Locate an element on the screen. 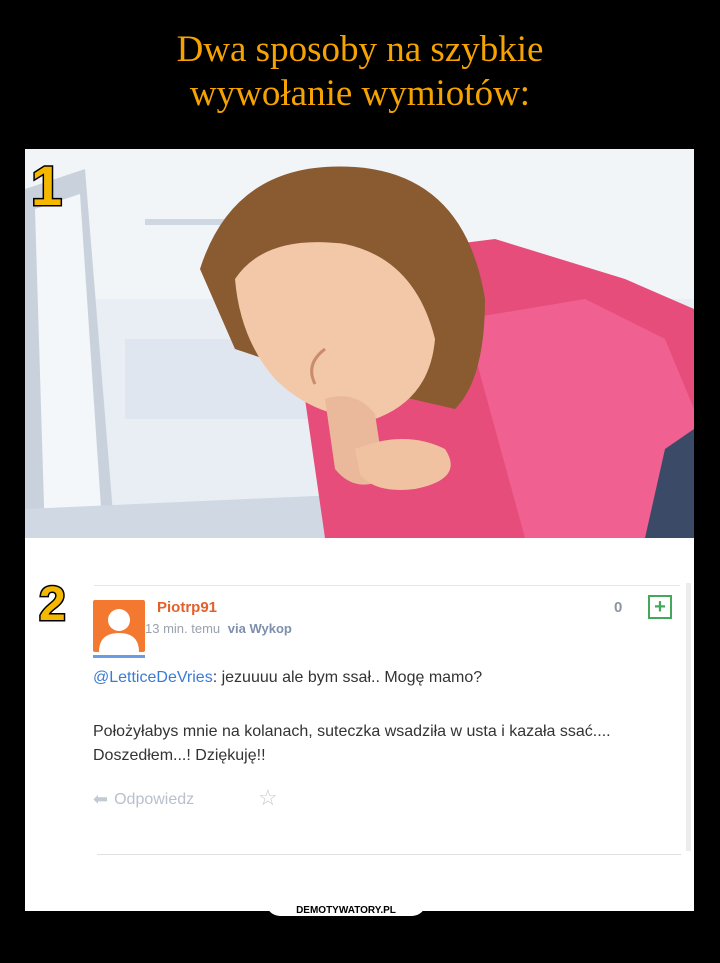 Image resolution: width=720 pixels, height=963 pixels. vote-score: 0 is located at coordinates (618, 607).